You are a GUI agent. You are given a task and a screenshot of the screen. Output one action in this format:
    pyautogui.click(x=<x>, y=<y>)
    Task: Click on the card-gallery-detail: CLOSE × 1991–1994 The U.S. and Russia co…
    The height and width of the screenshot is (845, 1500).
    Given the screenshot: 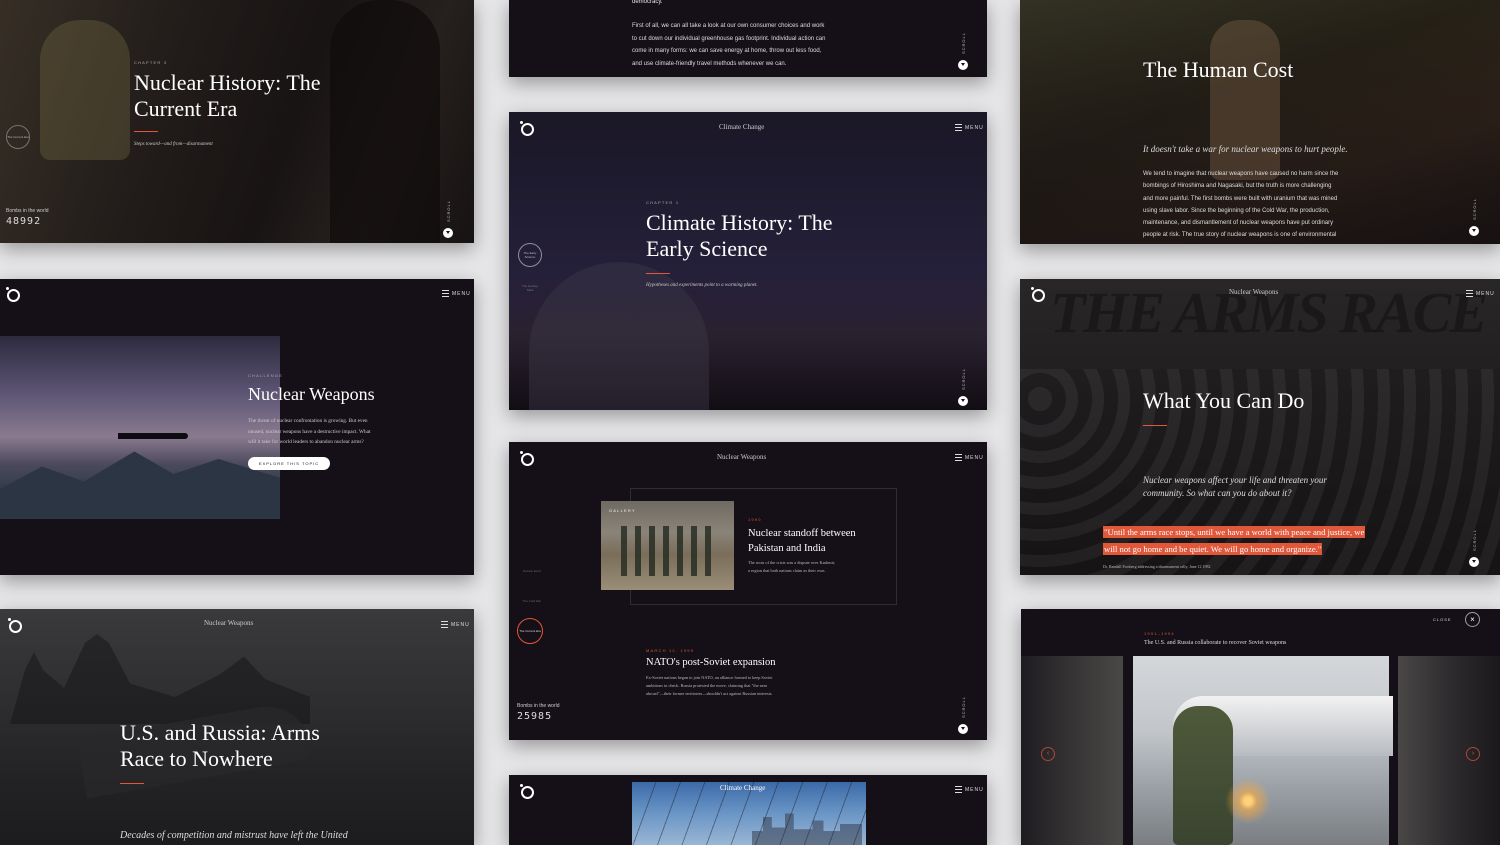 What is the action you would take?
    pyautogui.click(x=1260, y=727)
    